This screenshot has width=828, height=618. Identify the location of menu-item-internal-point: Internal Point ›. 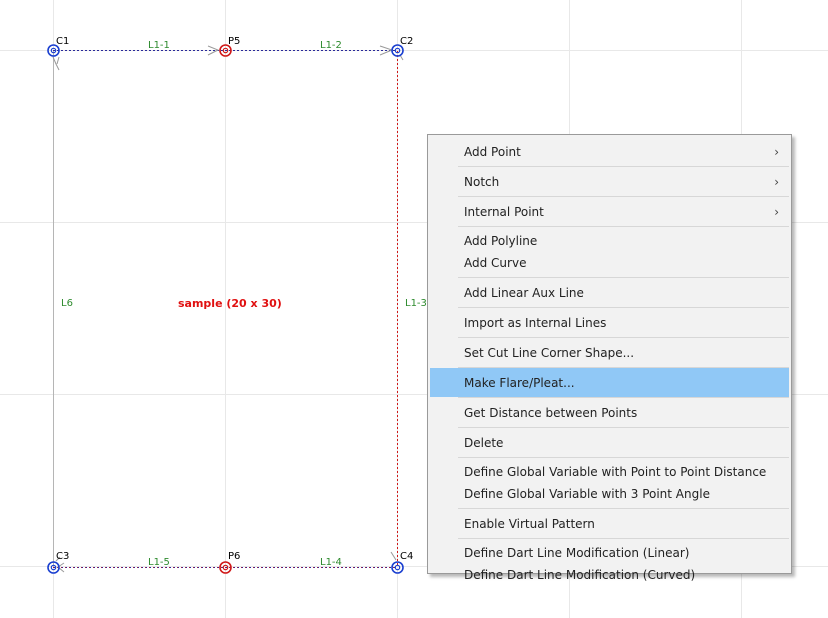
(609, 211).